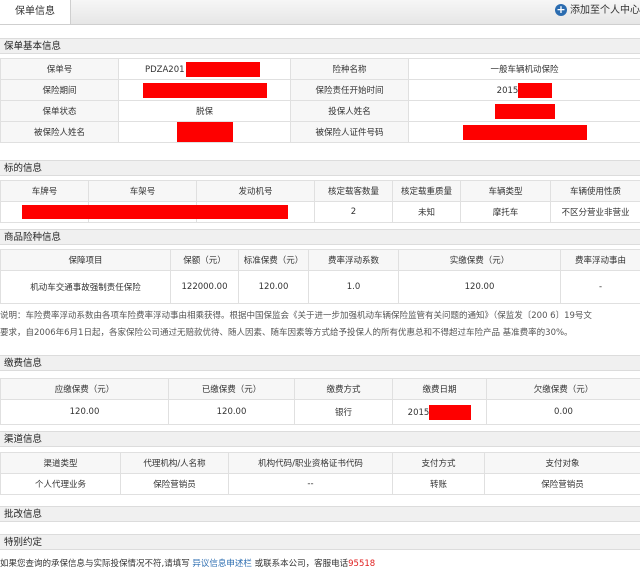 Image resolution: width=640 pixels, height=577 pixels. What do you see at coordinates (600, 260) in the screenshot?
I see `header-rate-reason: 费率浮动事由` at bounding box center [600, 260].